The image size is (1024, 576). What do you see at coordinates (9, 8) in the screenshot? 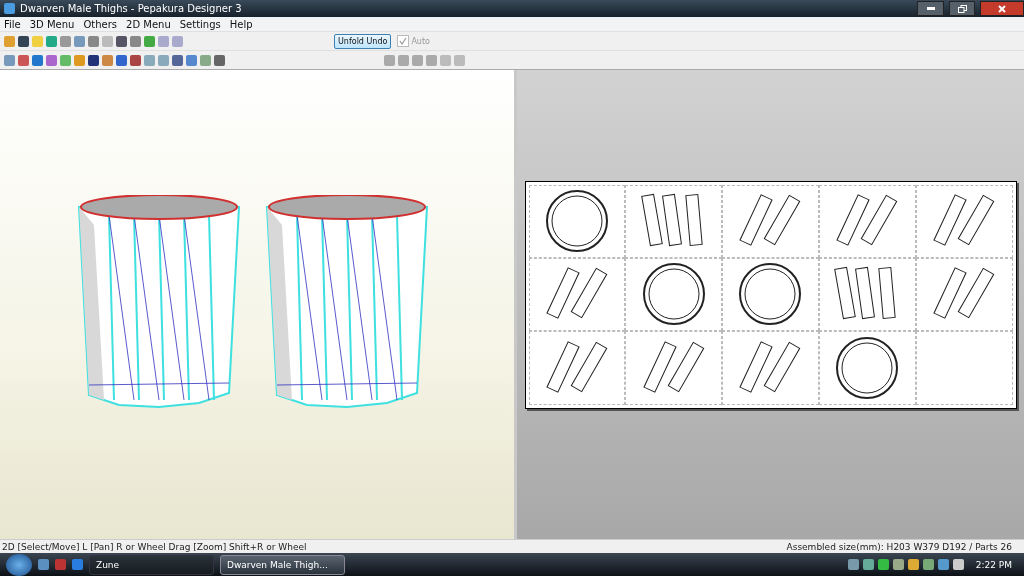
I see `app-icon` at bounding box center [9, 8].